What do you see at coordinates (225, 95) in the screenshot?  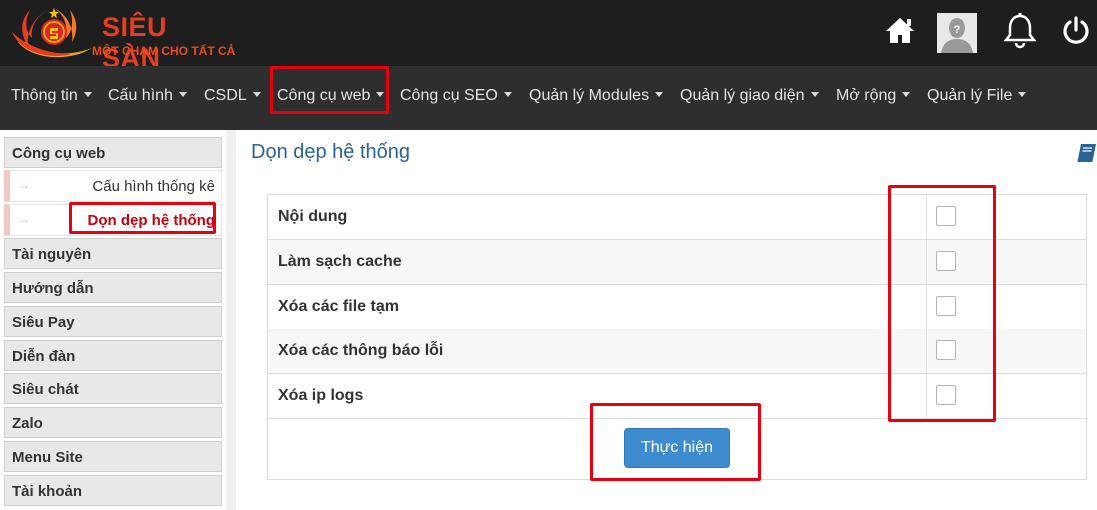 I see `nav-label: CSDL` at bounding box center [225, 95].